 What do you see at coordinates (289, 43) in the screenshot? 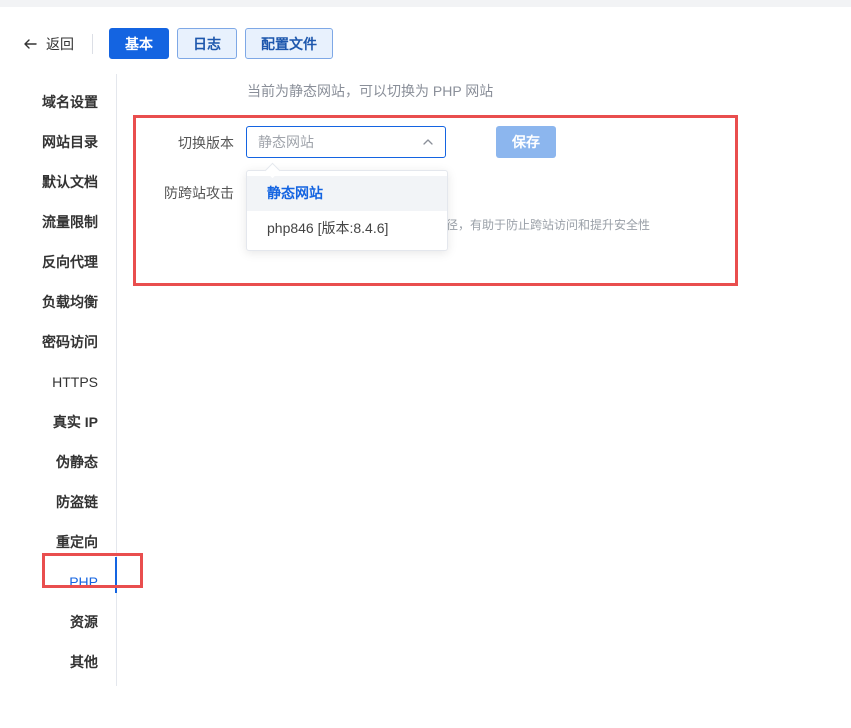
I see `tab-config-file: 配置文件` at bounding box center [289, 43].